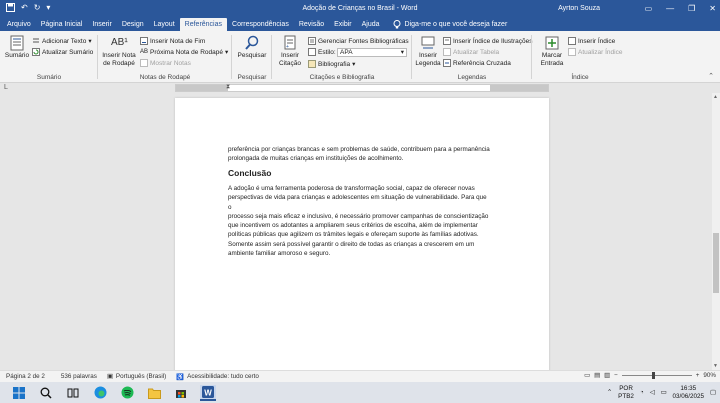 The height and width of the screenshot is (403, 720). I want to click on file-explorer-icon, so click(154, 393).